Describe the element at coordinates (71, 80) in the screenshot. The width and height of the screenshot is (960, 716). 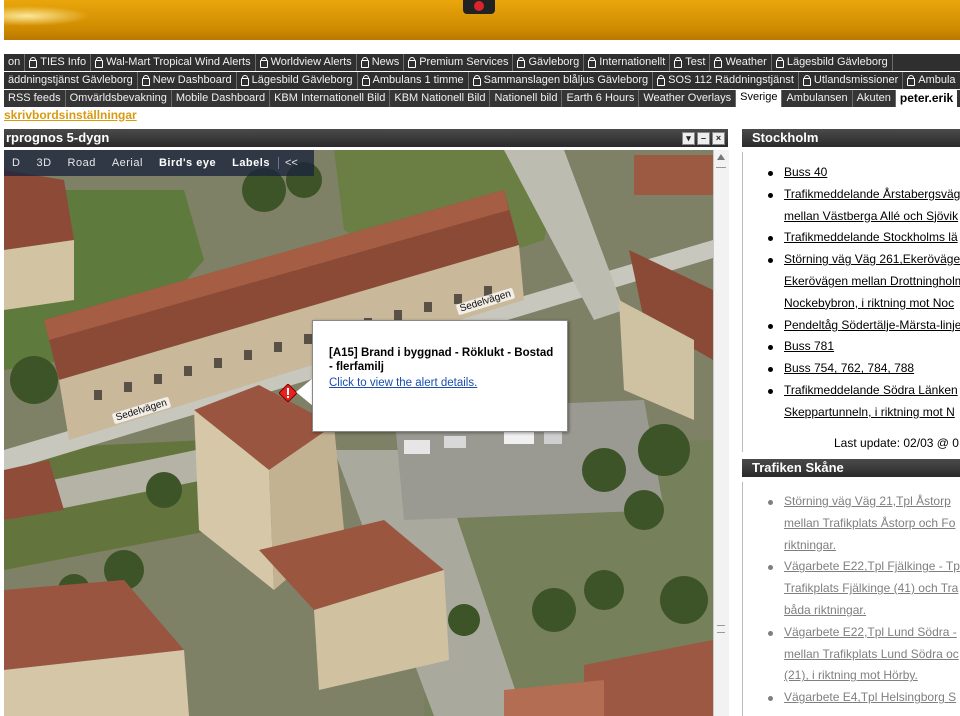
I see `tab: äddningstjänst Gävleborg` at that location.